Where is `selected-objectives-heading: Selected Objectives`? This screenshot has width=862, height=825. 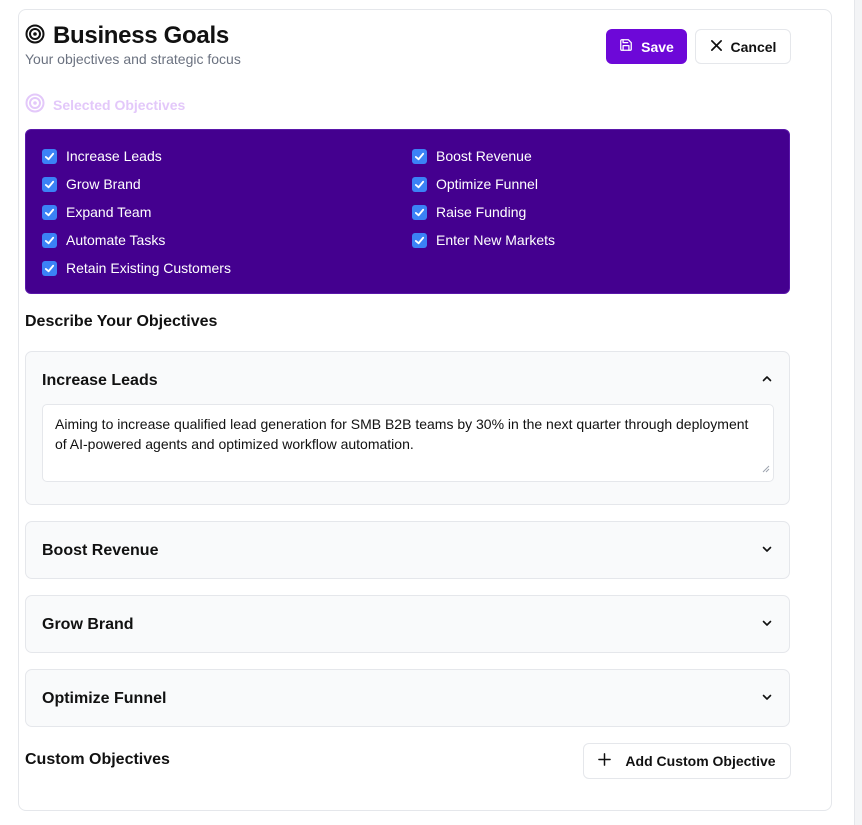 selected-objectives-heading: Selected Objectives is located at coordinates (105, 104).